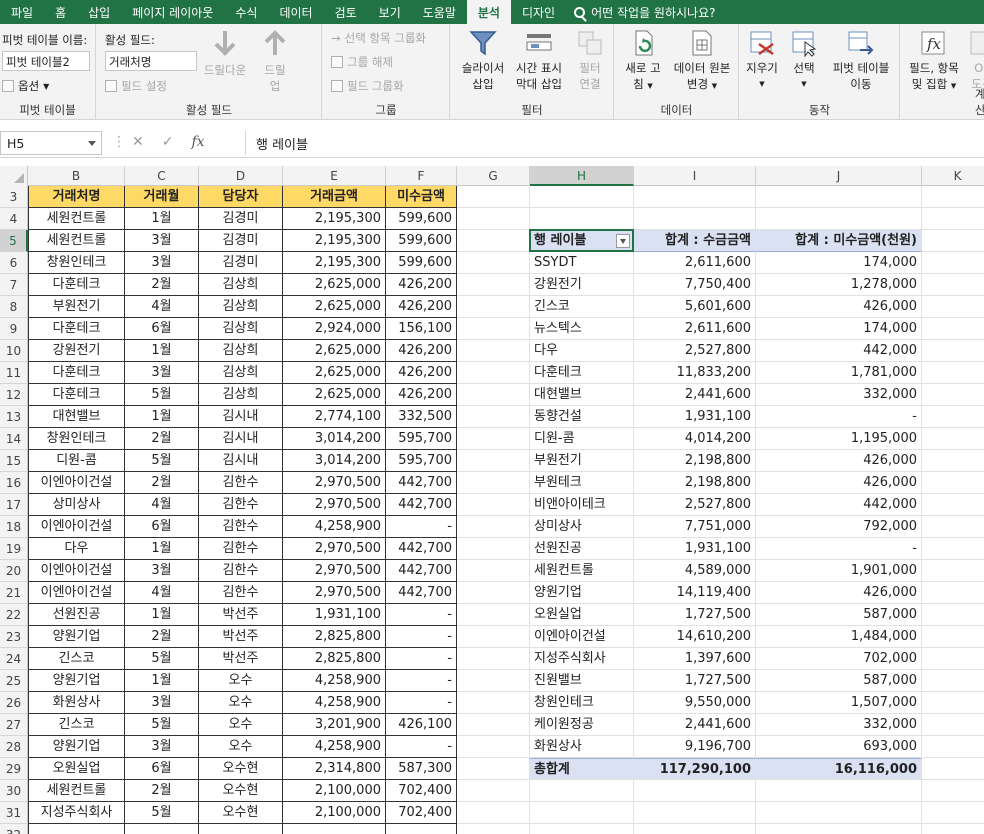  What do you see at coordinates (14, 637) in the screenshot?
I see `row-header: 23` at bounding box center [14, 637].